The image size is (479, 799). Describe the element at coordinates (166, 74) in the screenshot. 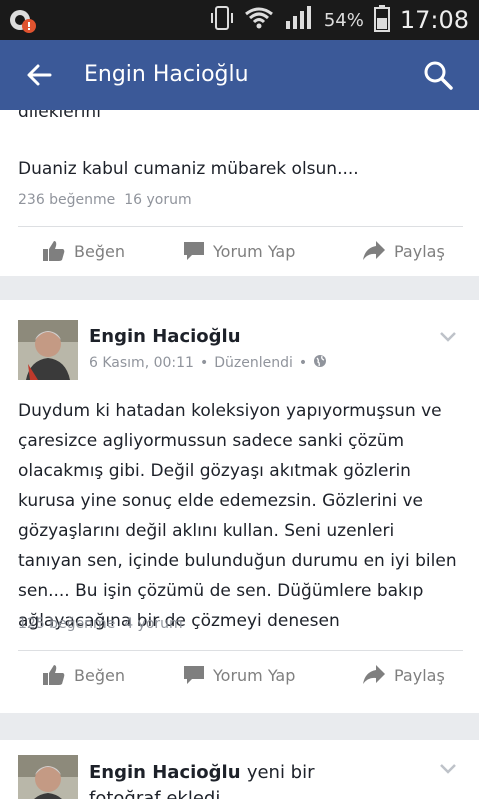

I see `page-title: Engin Hacioğlu` at that location.